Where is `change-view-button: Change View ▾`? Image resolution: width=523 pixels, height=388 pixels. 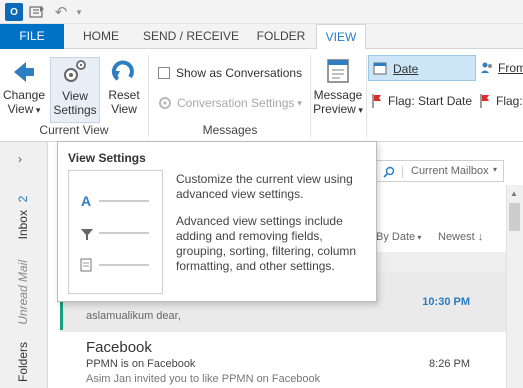
change-view-button: Change View ▾ is located at coordinates (24, 87).